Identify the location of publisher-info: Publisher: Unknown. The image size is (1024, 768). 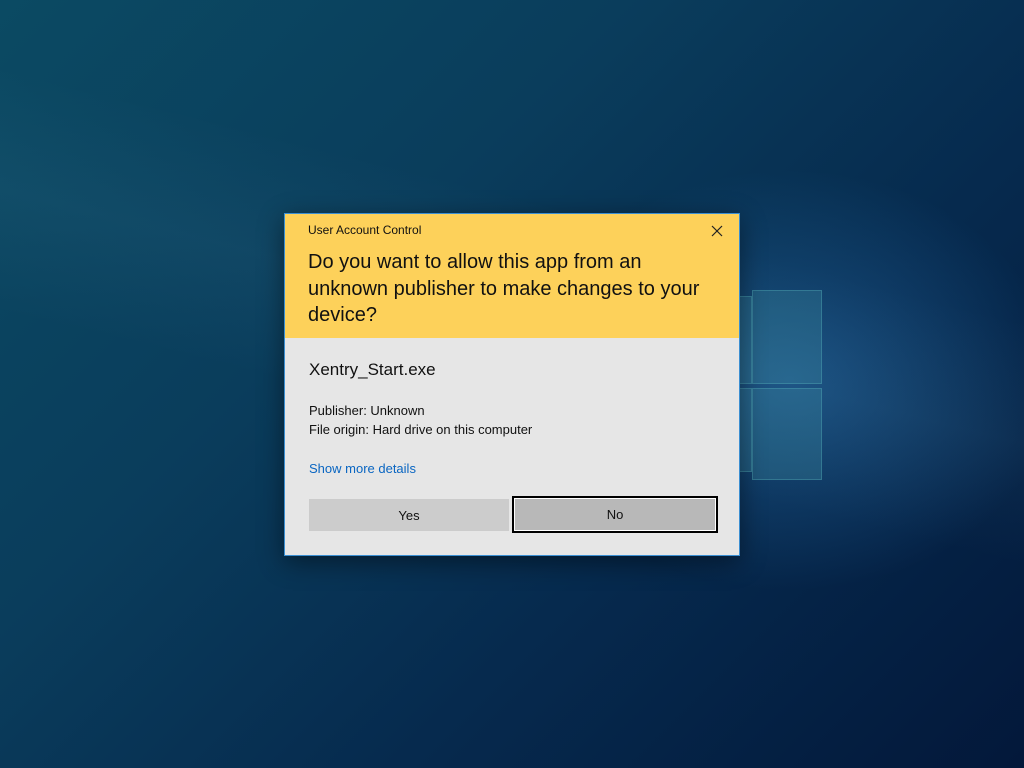
(367, 410).